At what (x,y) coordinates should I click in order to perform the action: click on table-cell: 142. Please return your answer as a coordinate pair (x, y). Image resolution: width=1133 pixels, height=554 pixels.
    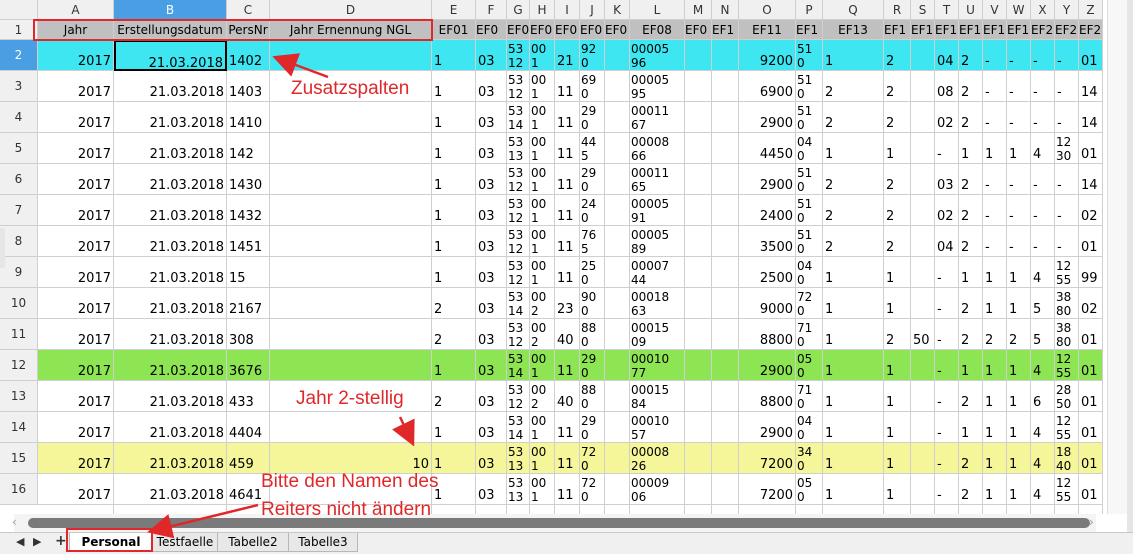
    Looking at the image, I should click on (248, 148).